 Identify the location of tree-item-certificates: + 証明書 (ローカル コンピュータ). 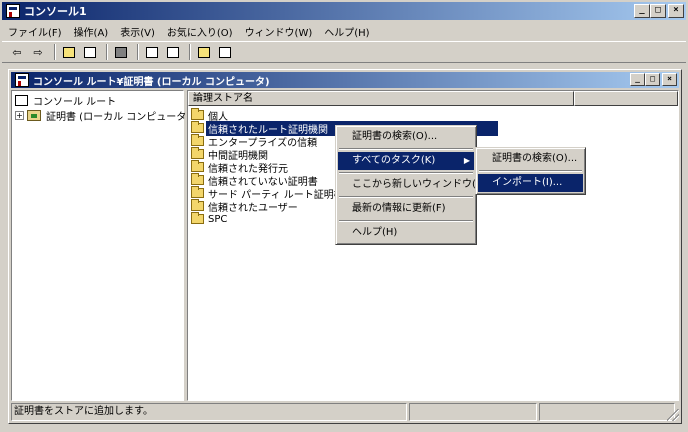
(103, 115).